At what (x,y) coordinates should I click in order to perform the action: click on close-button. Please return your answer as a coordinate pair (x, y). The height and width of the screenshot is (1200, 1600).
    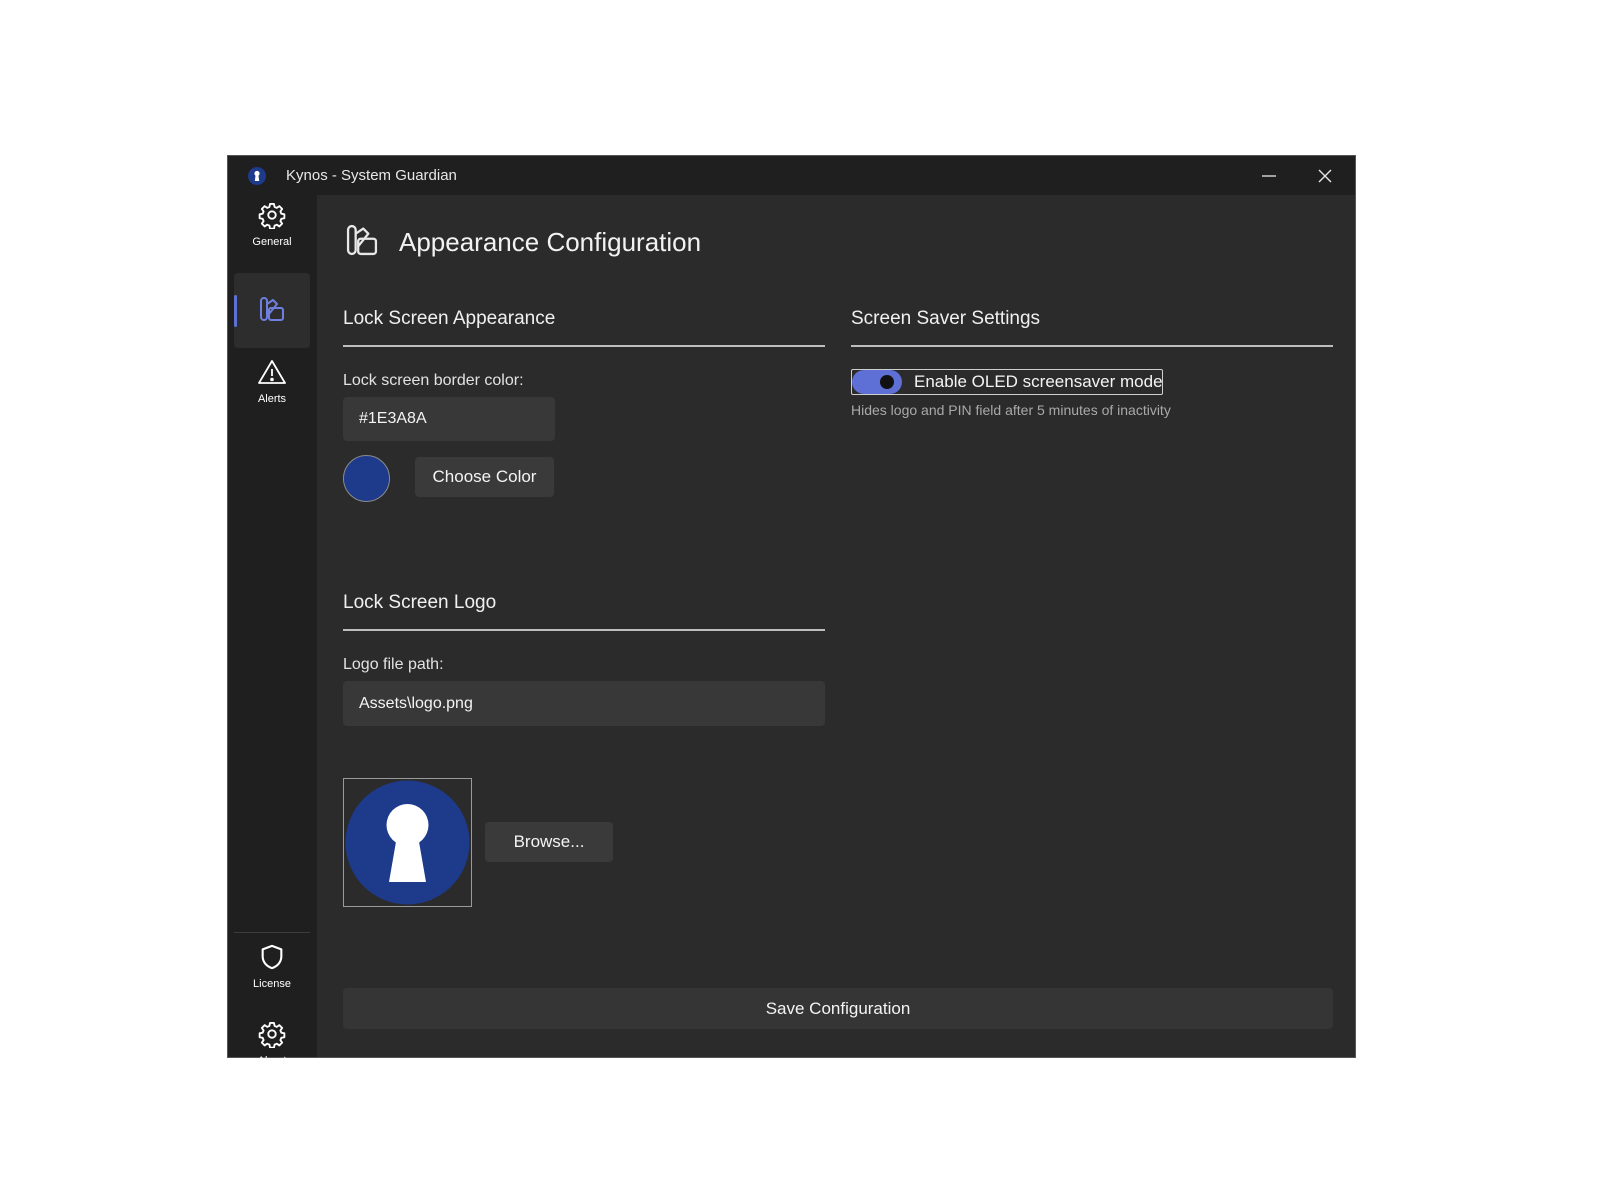
    Looking at the image, I should click on (1325, 175).